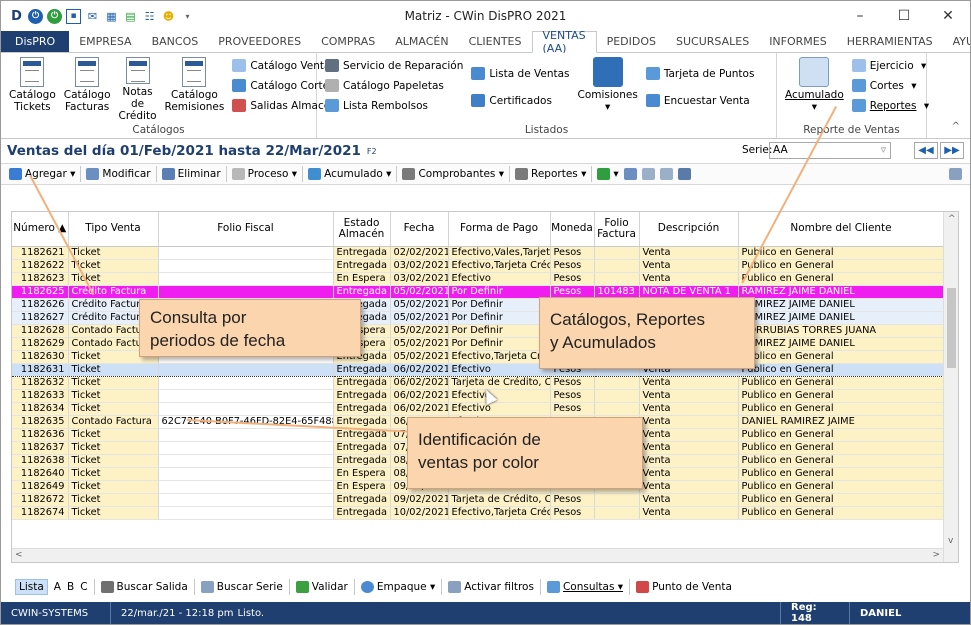 This screenshot has width=971, height=625. I want to click on col-estado-almacen: Estado Almacén, so click(362, 229).